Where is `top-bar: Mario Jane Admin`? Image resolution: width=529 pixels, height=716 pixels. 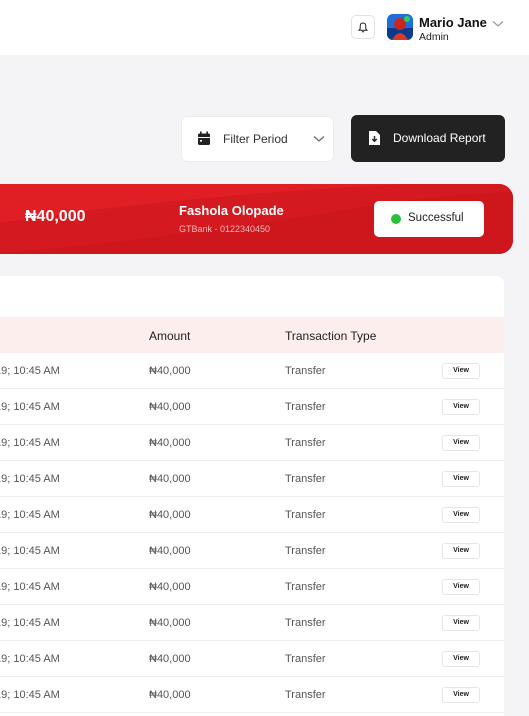
top-bar: Mario Jane Admin is located at coordinates (264, 27).